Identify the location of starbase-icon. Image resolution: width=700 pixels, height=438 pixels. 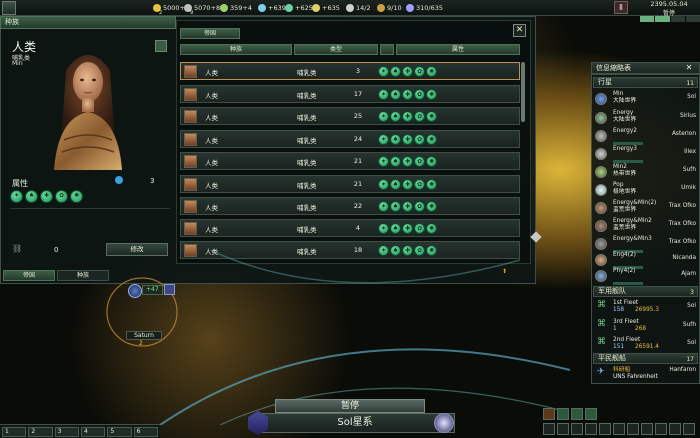
(169, 289).